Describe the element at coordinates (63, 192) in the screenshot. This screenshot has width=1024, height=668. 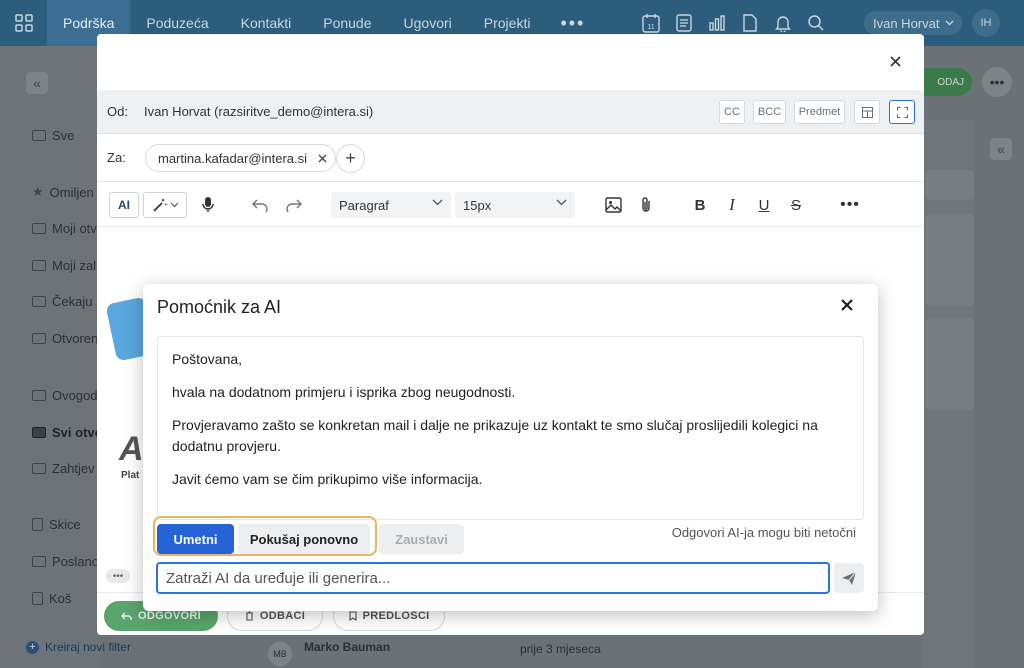
I see `sidebar-item-omiljeni: ★ Omiljen` at that location.